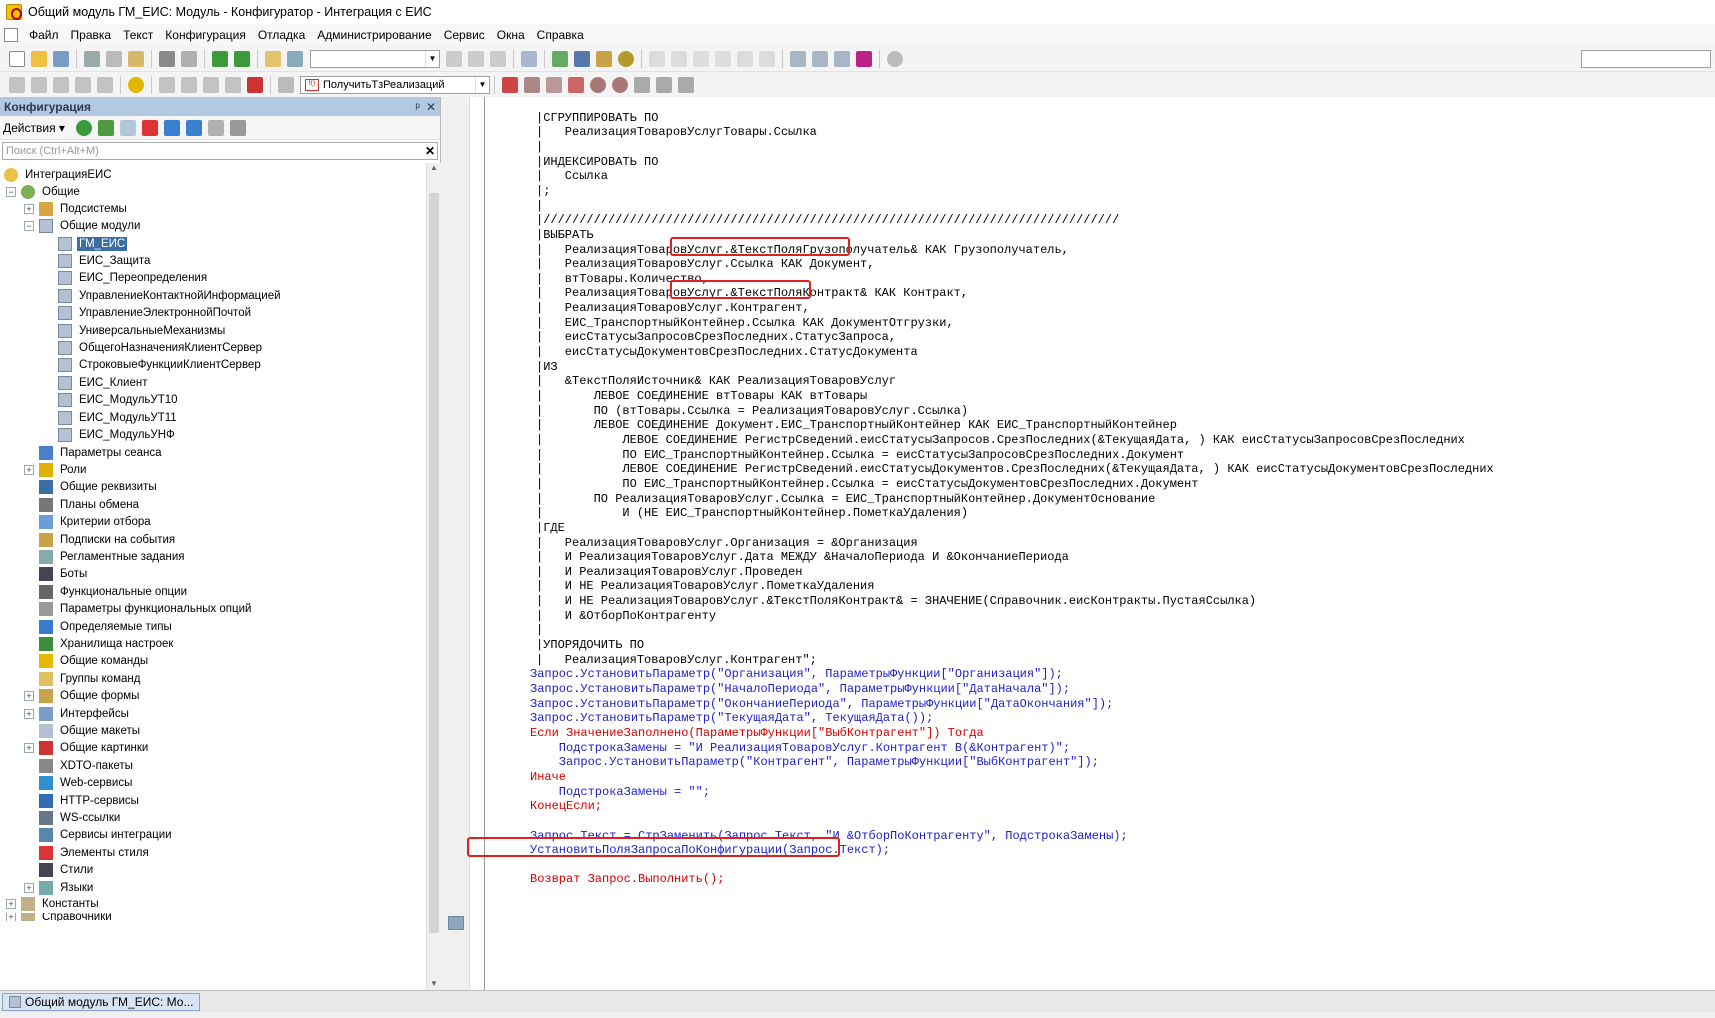 The image size is (1715, 1018). Describe the element at coordinates (454, 58) in the screenshot. I see `find-next-icon` at that location.